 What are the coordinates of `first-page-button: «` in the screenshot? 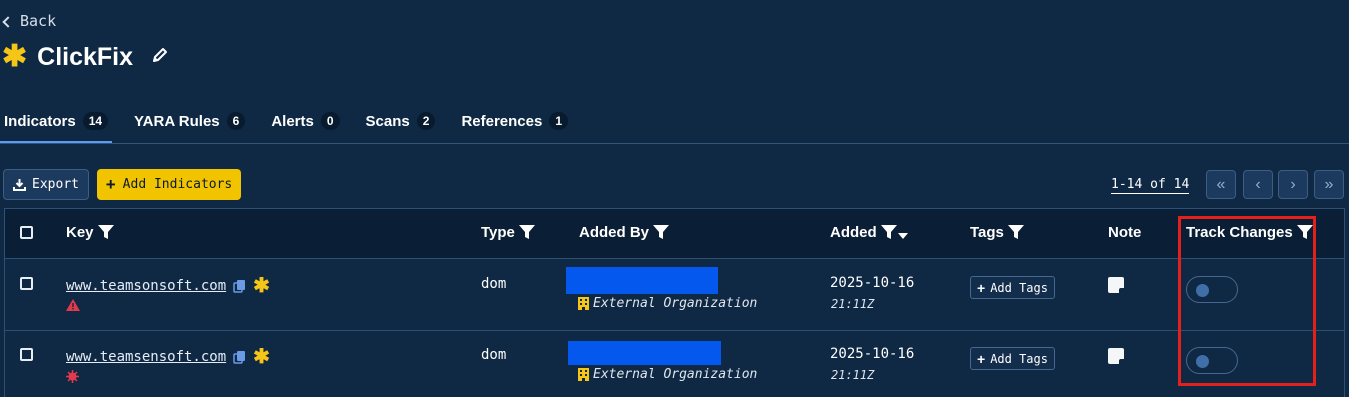 It's located at (1221, 184).